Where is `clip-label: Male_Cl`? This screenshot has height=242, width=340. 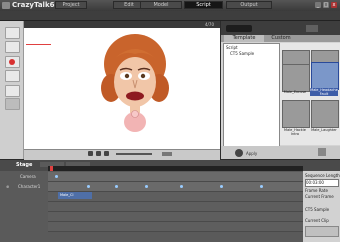
clip-label: Male_Cl is located at coordinates (67, 195).